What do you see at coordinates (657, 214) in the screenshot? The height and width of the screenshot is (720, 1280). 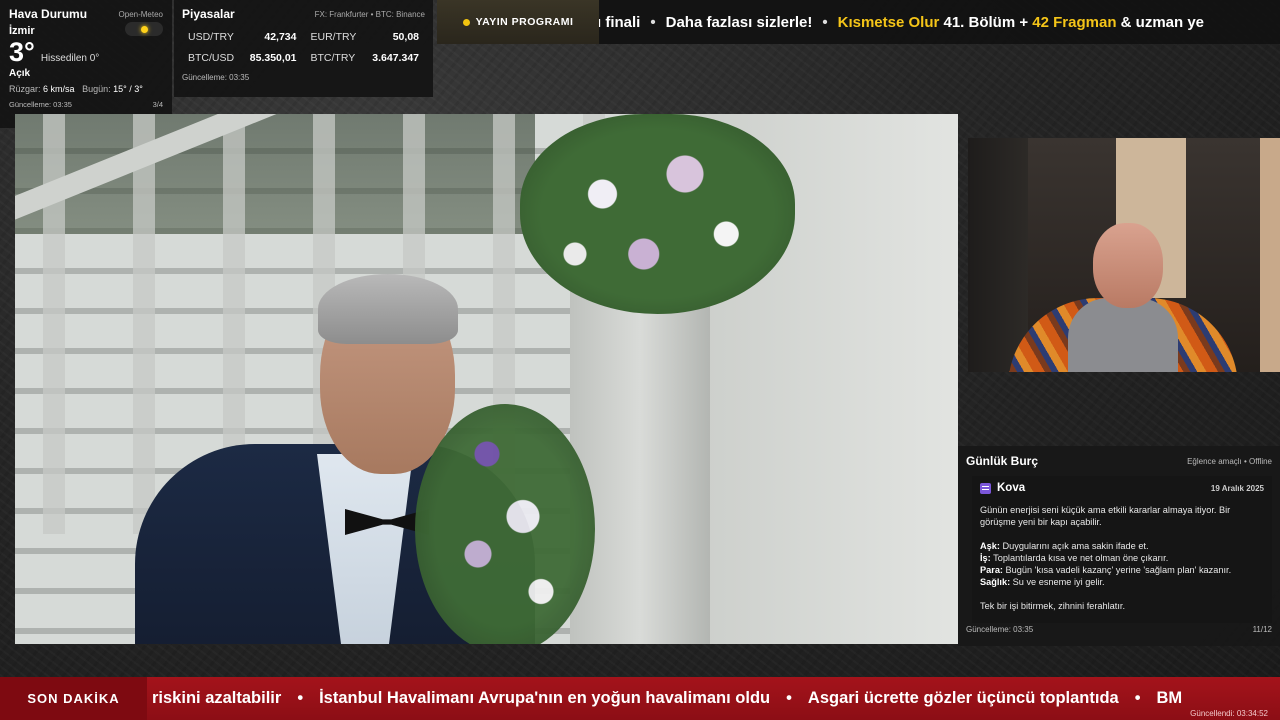 I see `video-flowers` at bounding box center [657, 214].